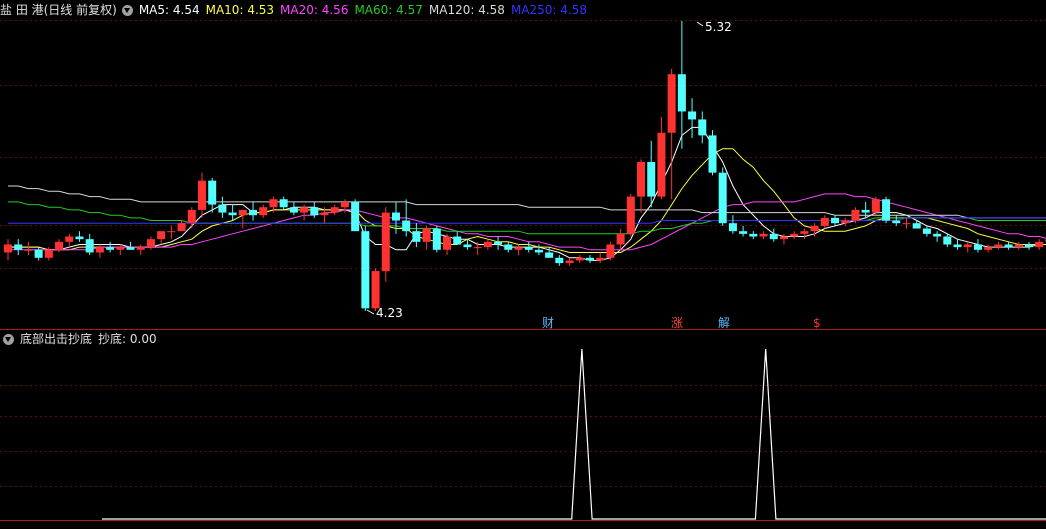 Image resolution: width=1046 pixels, height=529 pixels. What do you see at coordinates (388, 10) in the screenshot?
I see `ma60-label: MA60: 4.57` at bounding box center [388, 10].